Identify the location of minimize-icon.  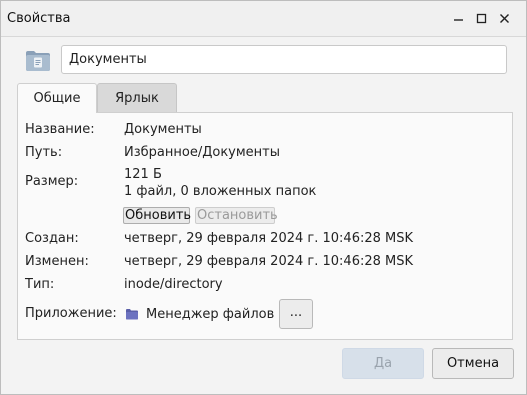
(459, 19).